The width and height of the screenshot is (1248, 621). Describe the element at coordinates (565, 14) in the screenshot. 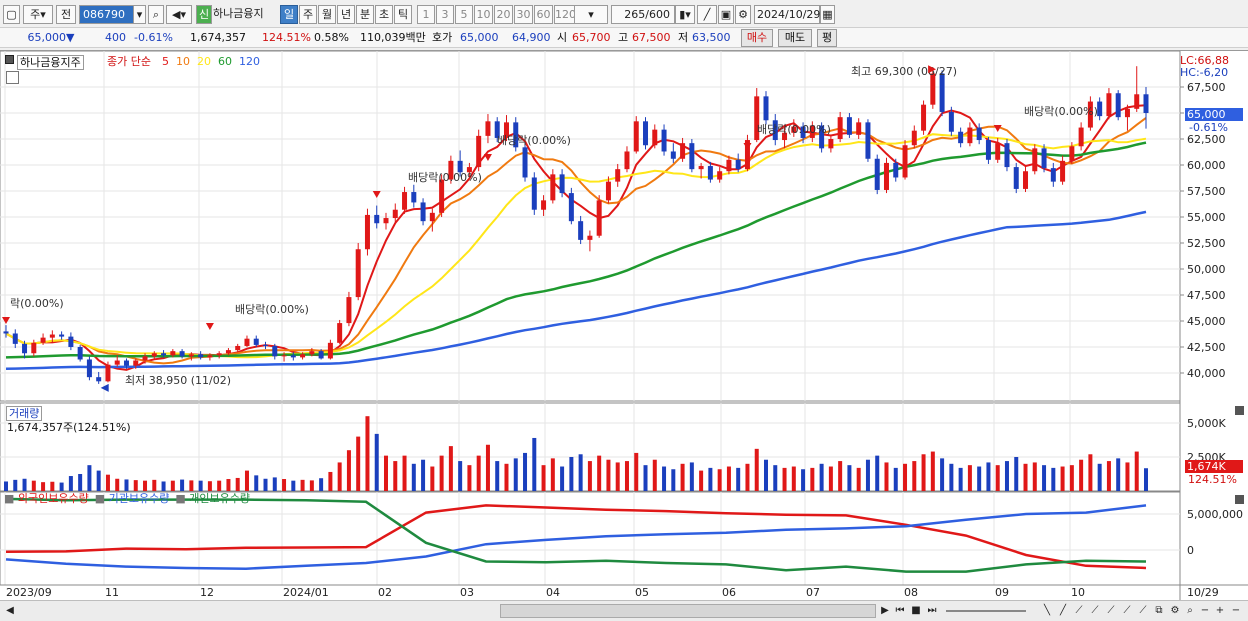

I see `interval-button-120: 120` at that location.